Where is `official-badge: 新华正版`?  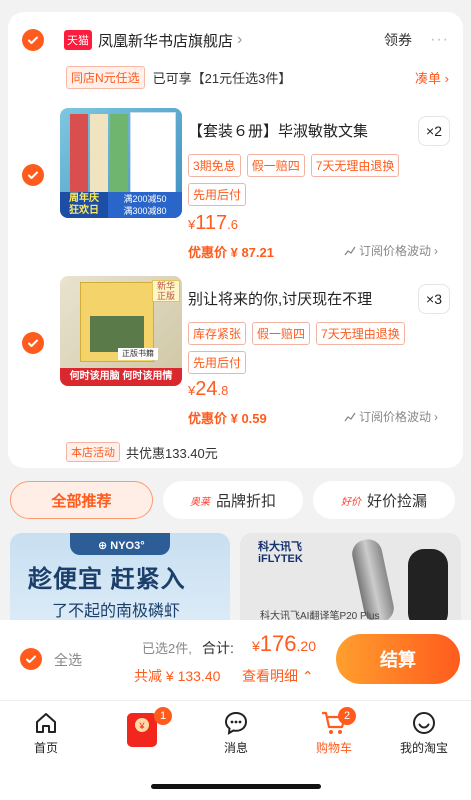
official-badge: 新华正版 is located at coordinates (166, 291).